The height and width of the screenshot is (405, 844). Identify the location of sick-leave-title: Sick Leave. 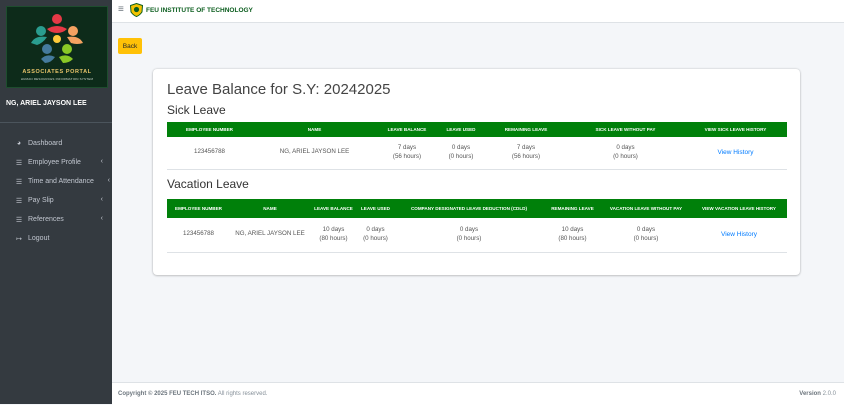
(196, 110).